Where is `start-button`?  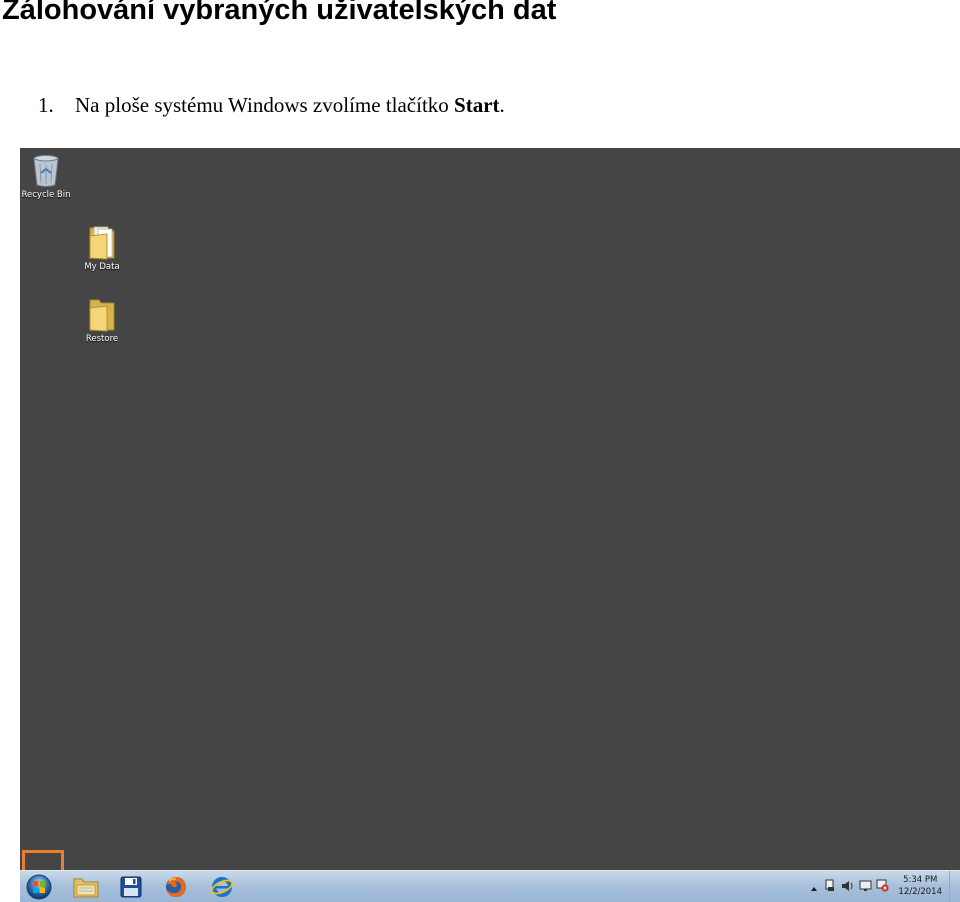 start-button is located at coordinates (39, 886).